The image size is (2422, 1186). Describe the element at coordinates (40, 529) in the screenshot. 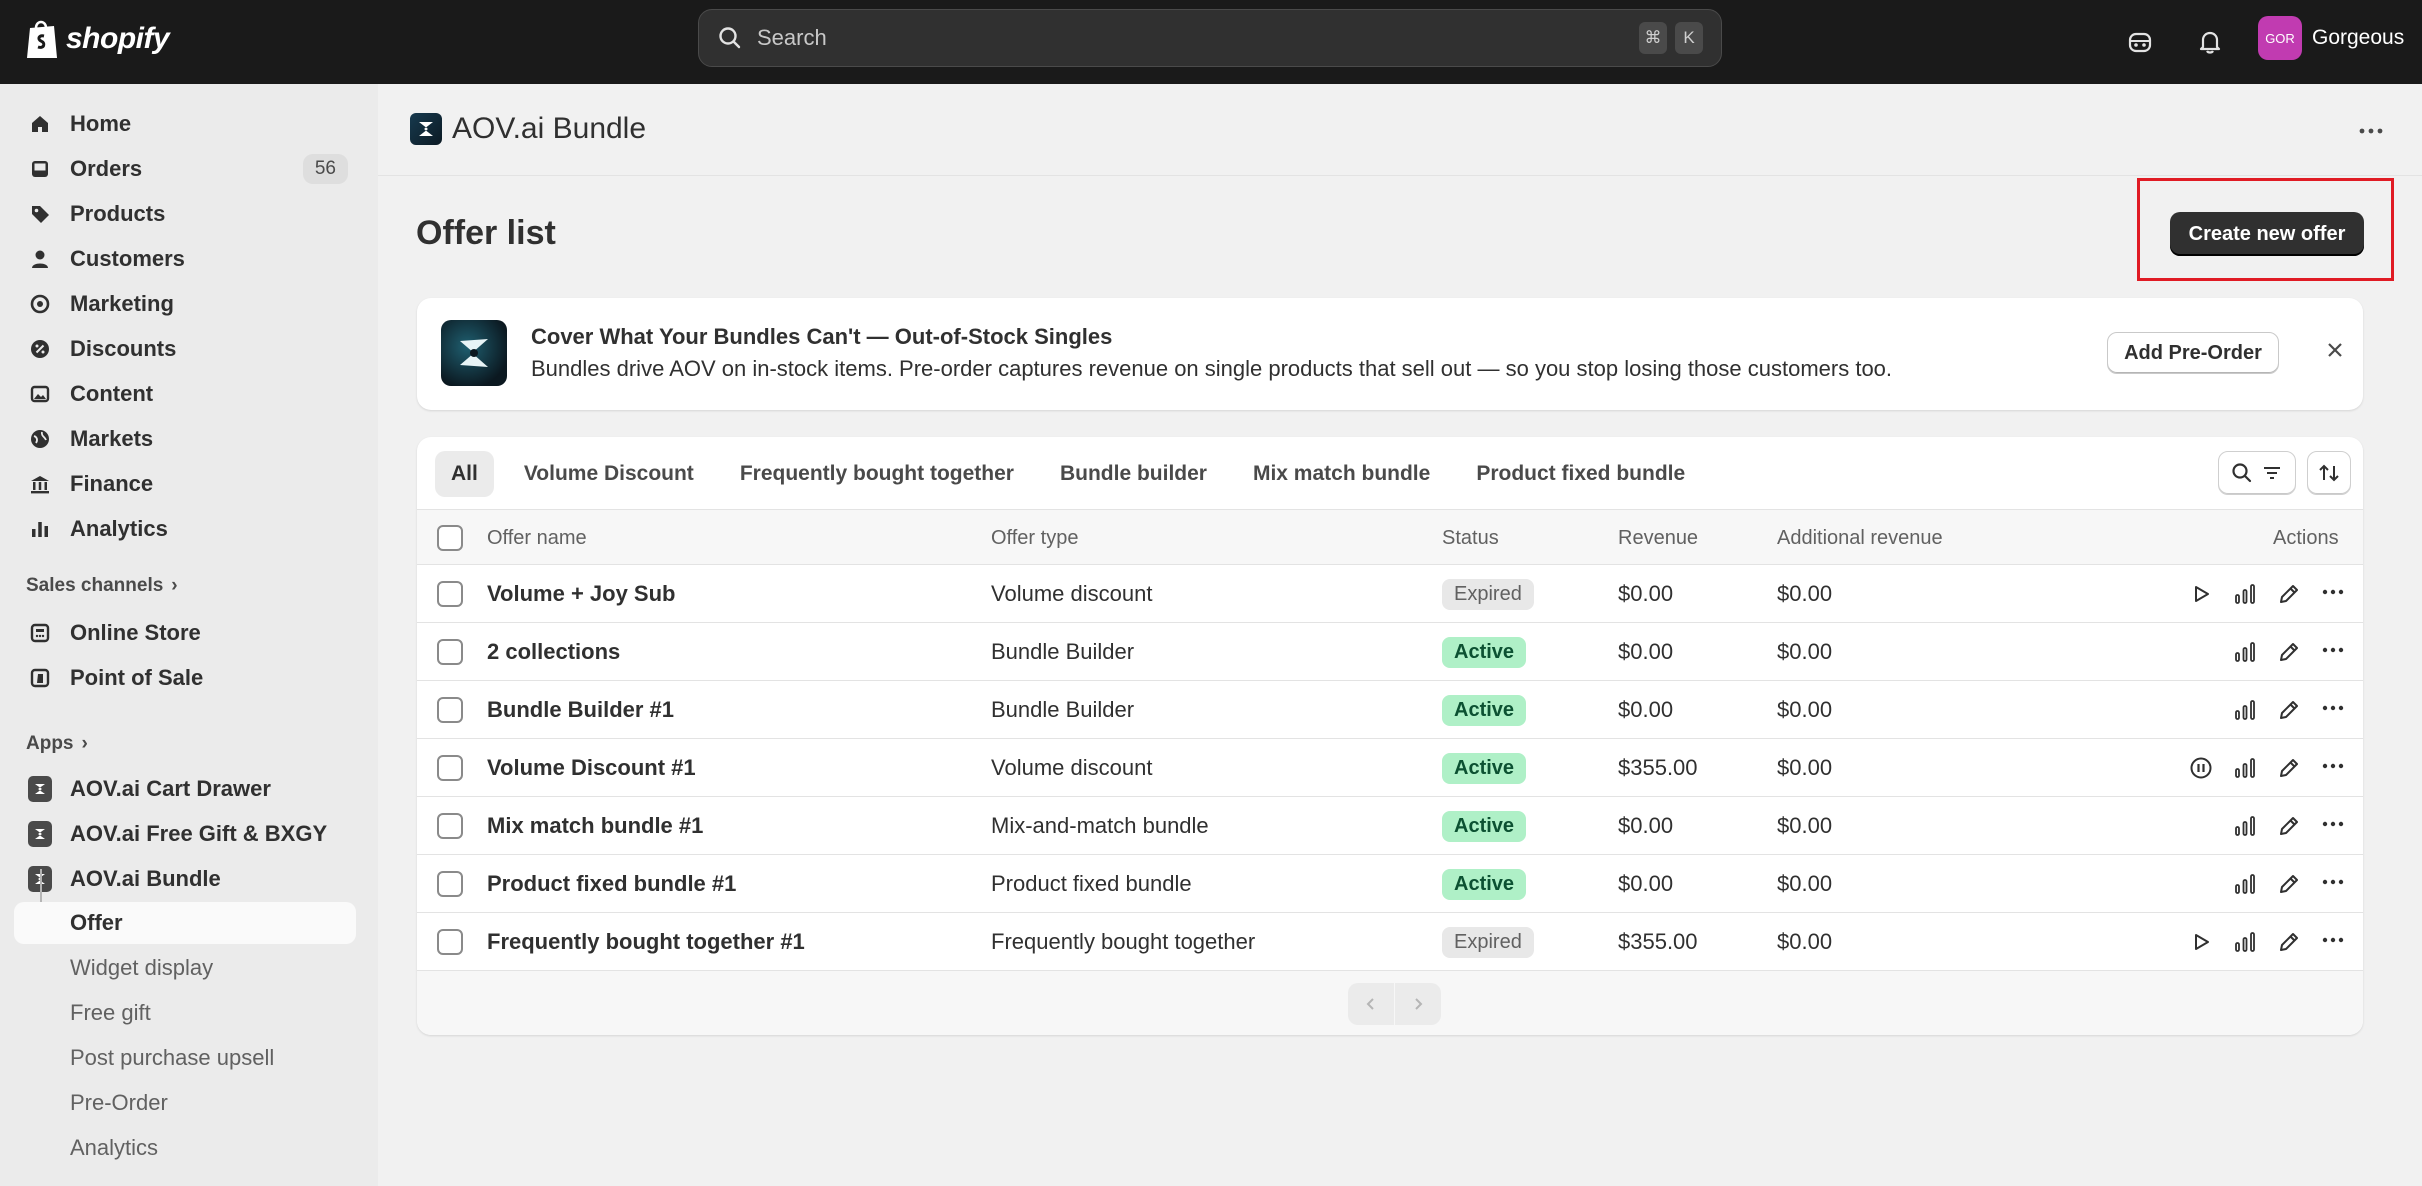

I see `bar-chart-icon` at that location.